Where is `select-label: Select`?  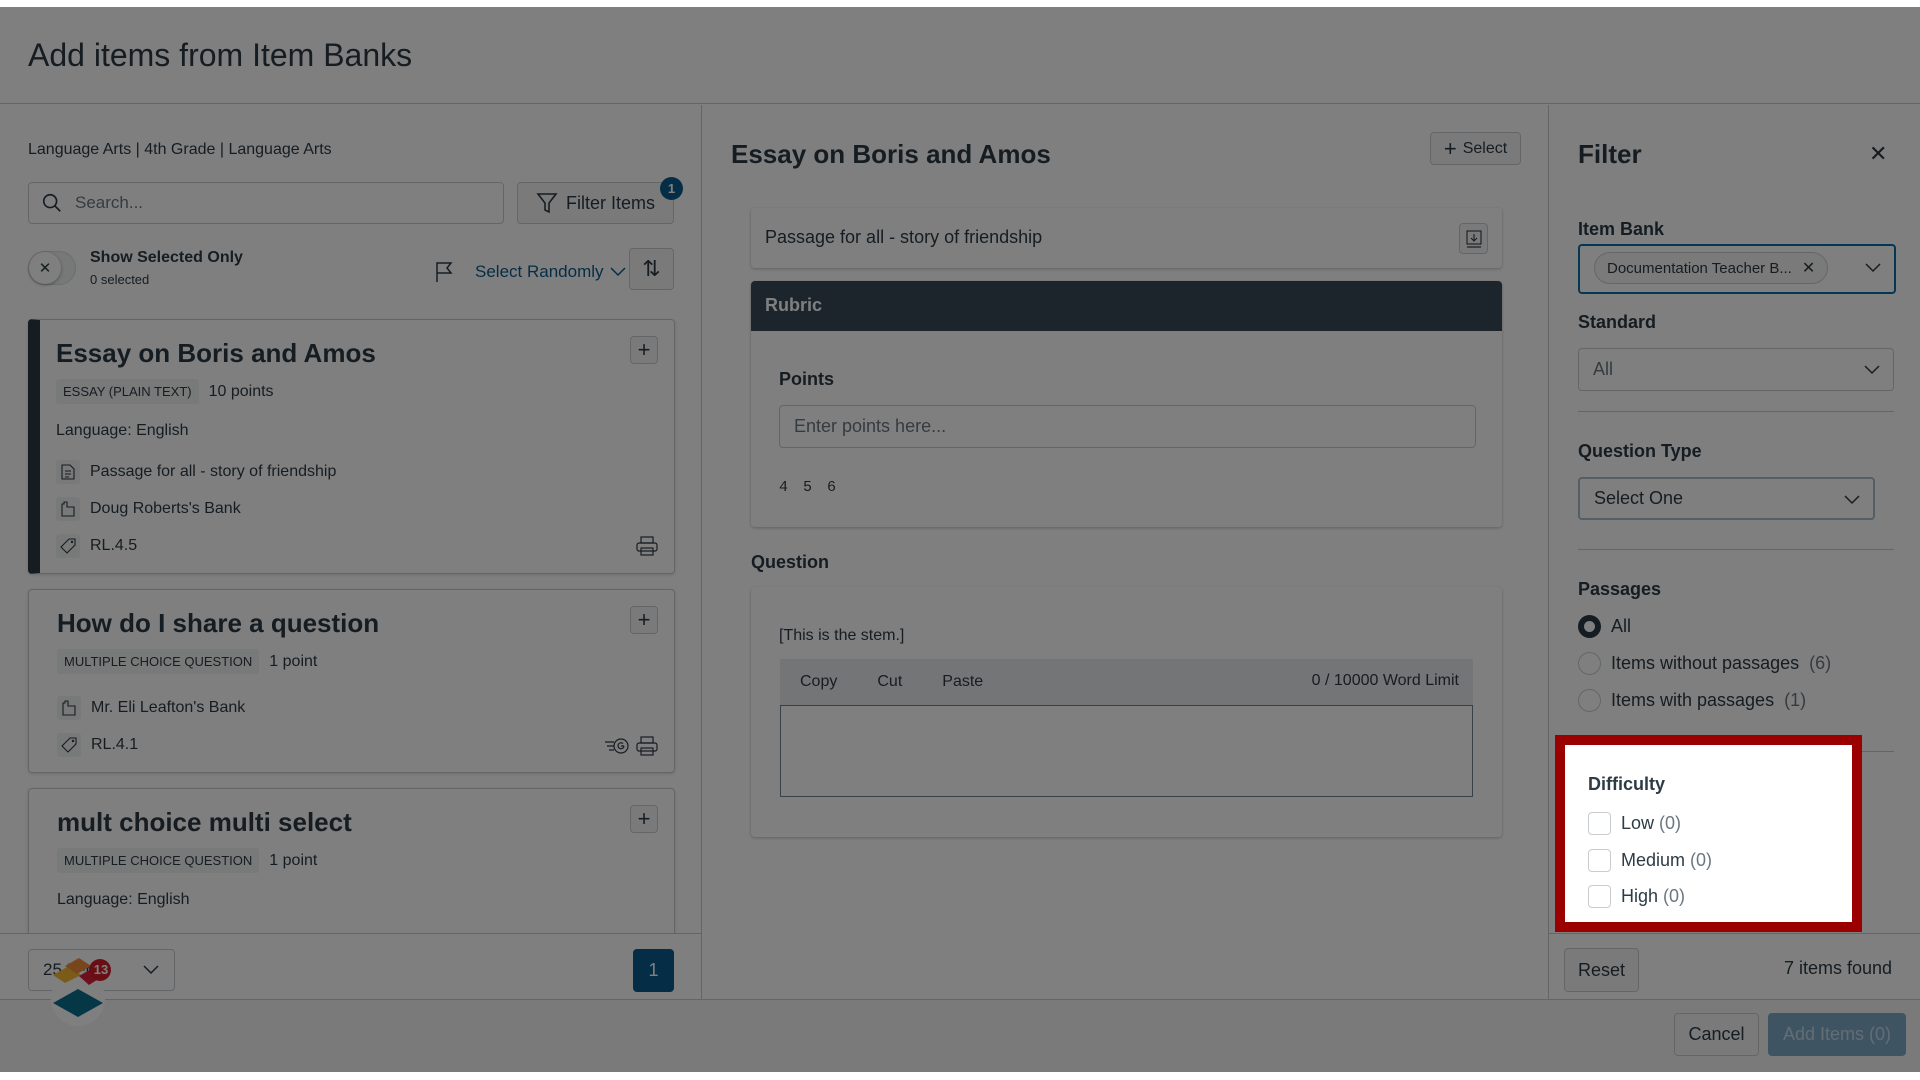 select-label: Select is located at coordinates (1485, 148).